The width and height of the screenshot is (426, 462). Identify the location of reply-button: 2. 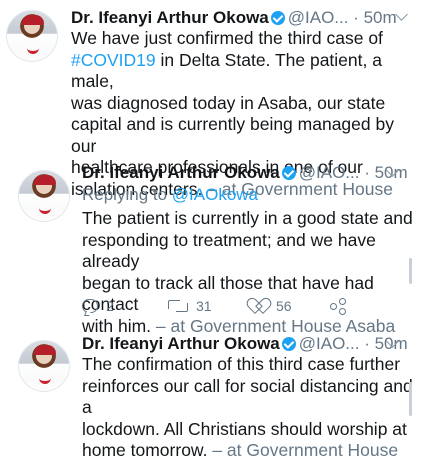
(98, 306).